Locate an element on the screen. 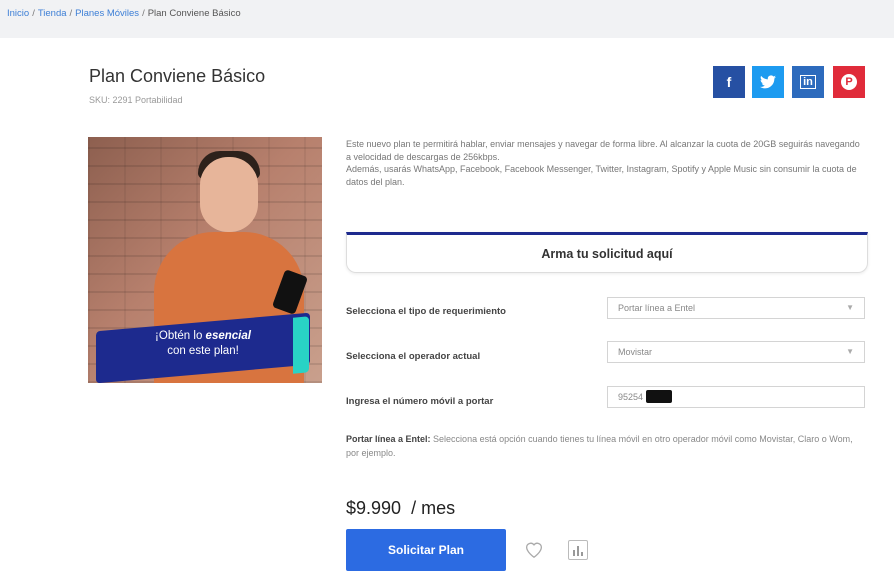 The image size is (894, 571). request-form-header: Arma tu solicitud aquí is located at coordinates (607, 252).